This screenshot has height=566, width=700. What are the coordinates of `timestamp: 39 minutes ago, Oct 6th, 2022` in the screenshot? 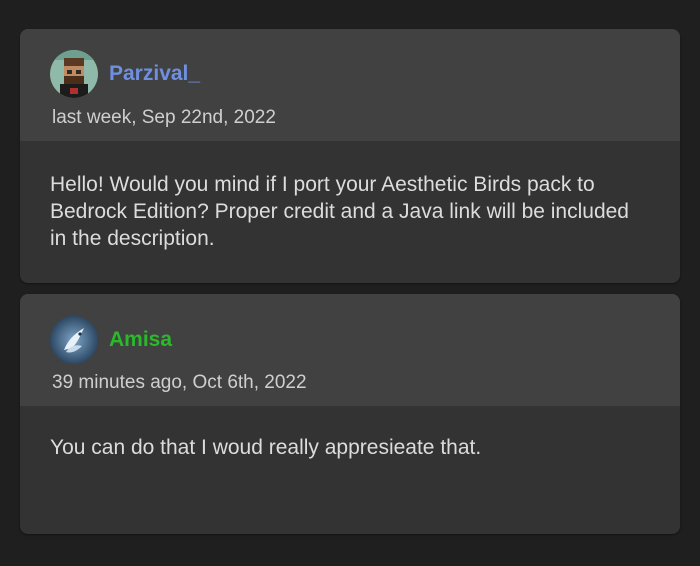 It's located at (179, 382).